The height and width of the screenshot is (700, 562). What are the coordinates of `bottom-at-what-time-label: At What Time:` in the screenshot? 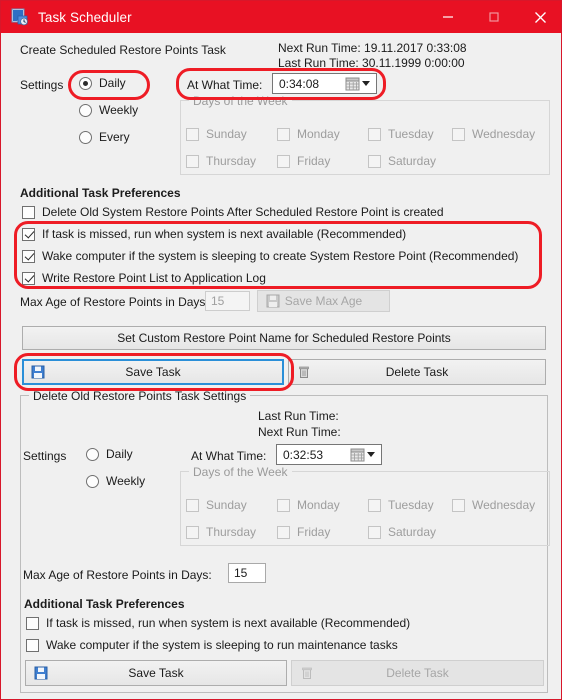 It's located at (229, 456).